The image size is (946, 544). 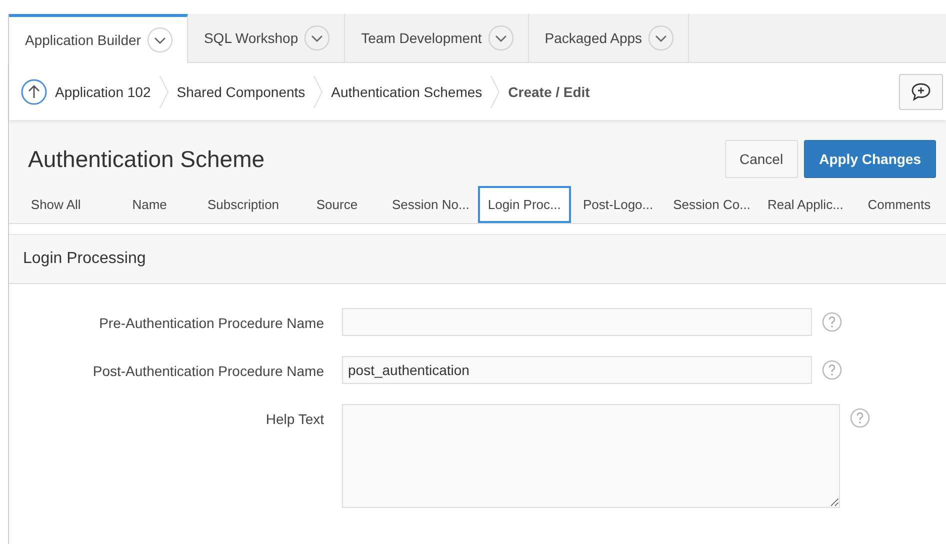 I want to click on apply-changes-button: Apply Changes, so click(x=870, y=159).